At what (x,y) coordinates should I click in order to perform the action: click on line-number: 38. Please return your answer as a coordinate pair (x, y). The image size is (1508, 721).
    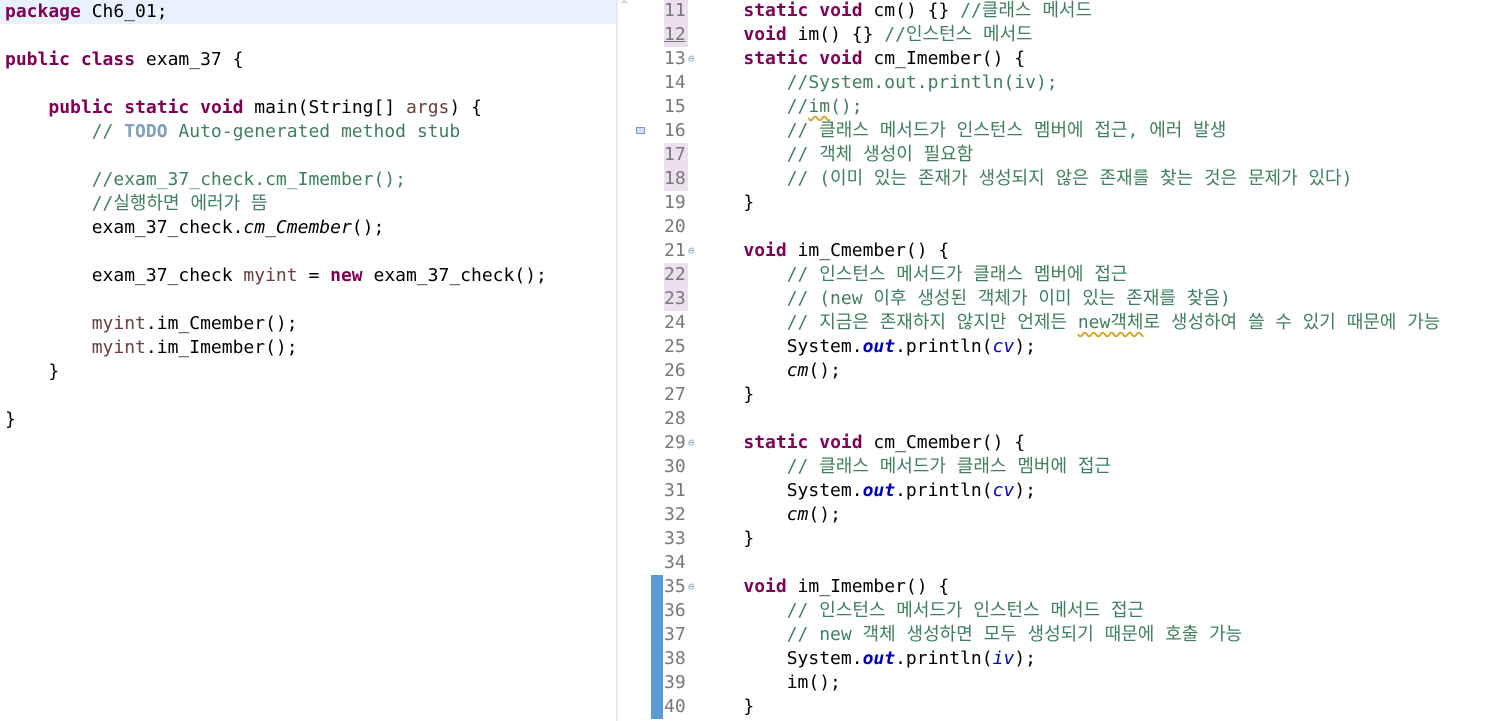
    Looking at the image, I should click on (675, 658).